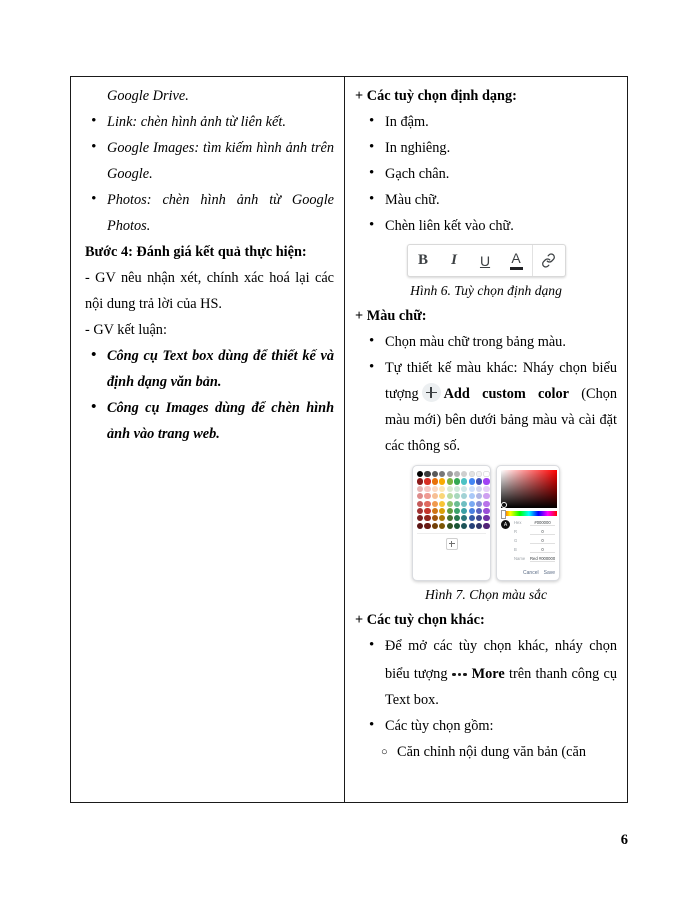 The width and height of the screenshot is (700, 906). Describe the element at coordinates (423, 260) in the screenshot. I see `bold-button: B` at that location.